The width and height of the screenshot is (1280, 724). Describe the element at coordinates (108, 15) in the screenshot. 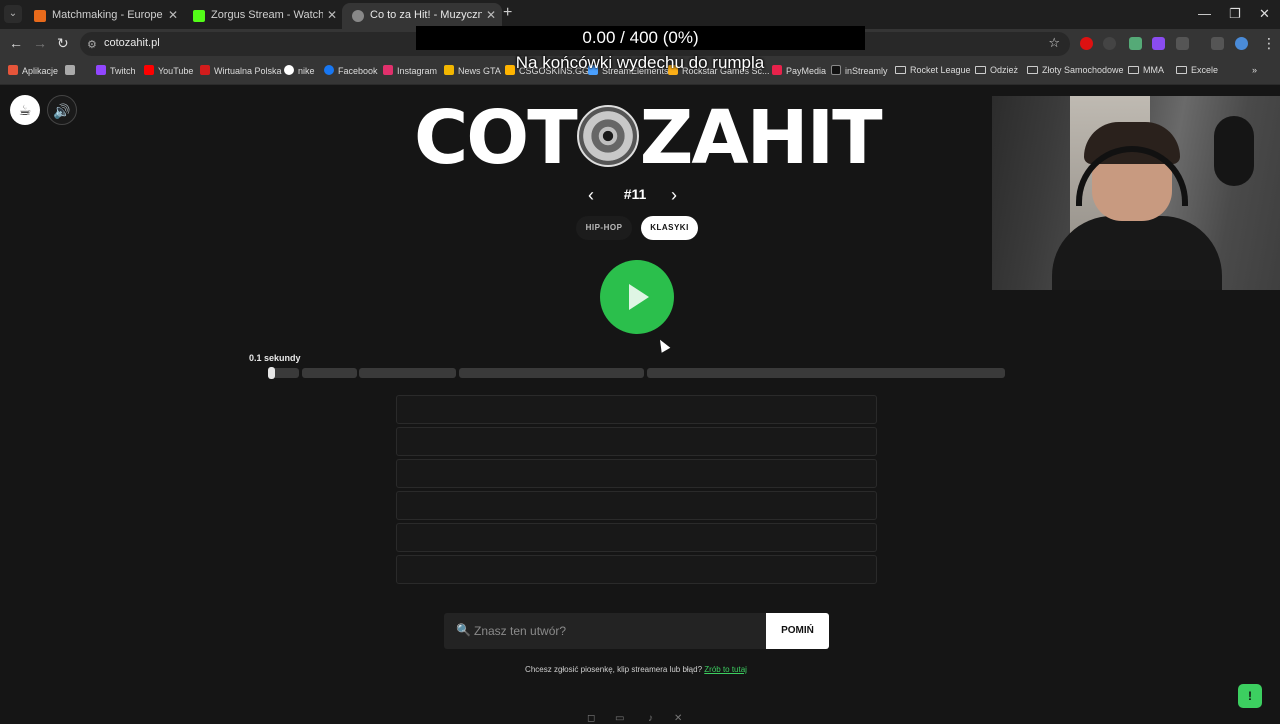

I see `tab-title: Matchmaking - Europe 5v5 Qu` at that location.